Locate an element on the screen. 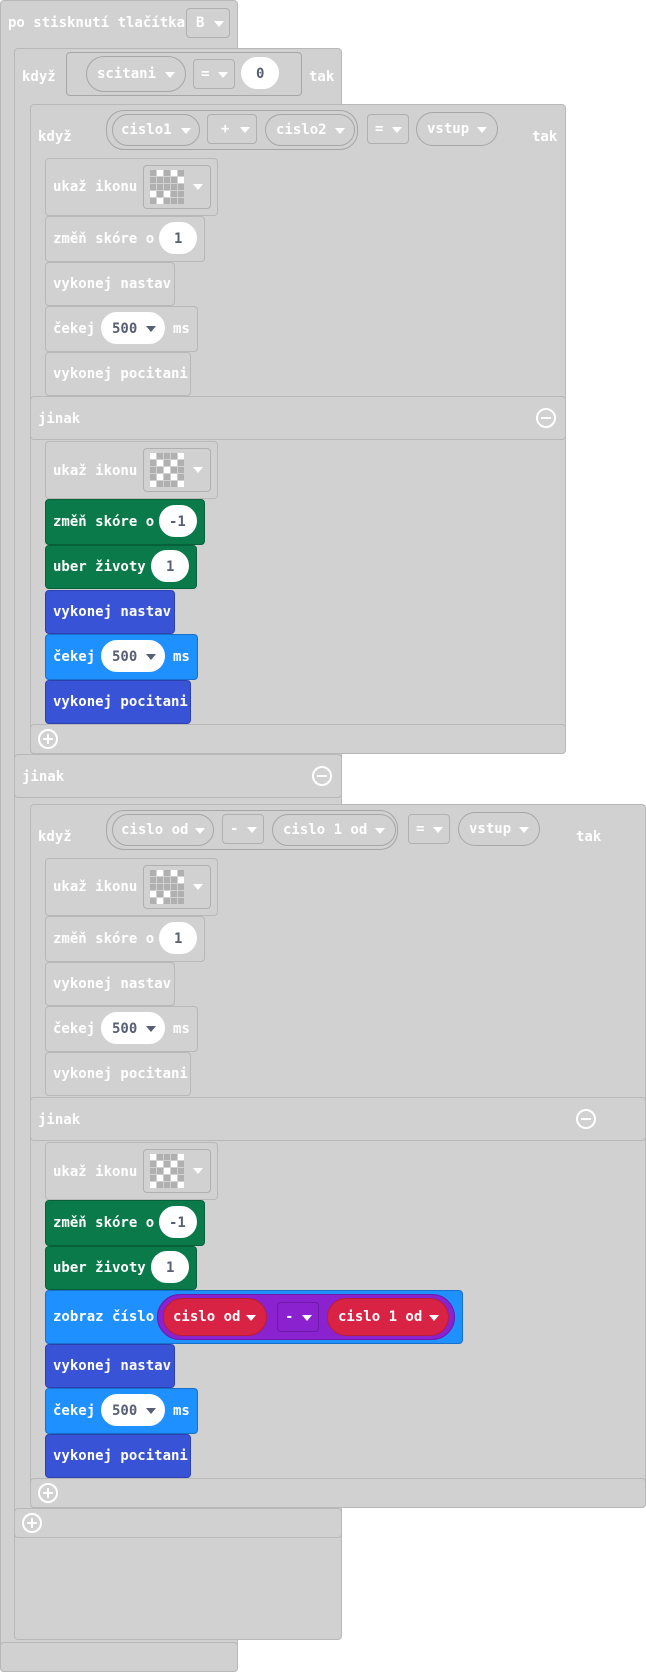 Image resolution: width=646 pixels, height=1672 pixels. if3-tak: tak is located at coordinates (589, 837).